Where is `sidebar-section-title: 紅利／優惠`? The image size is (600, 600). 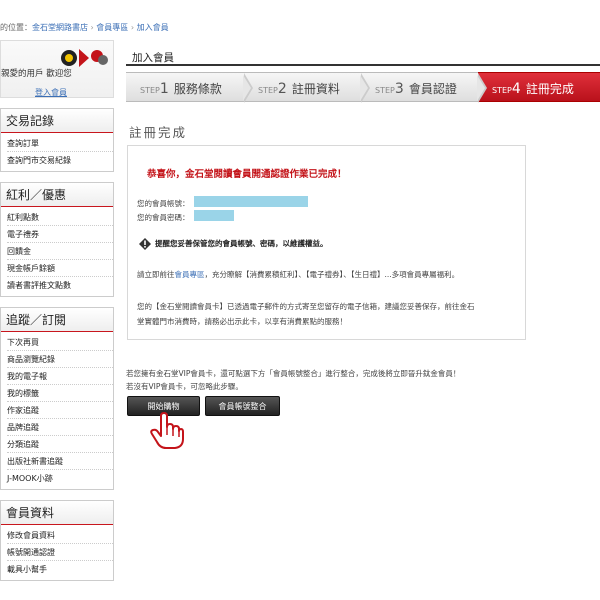
sidebar-section-title: 紅利／優惠 is located at coordinates (57, 195).